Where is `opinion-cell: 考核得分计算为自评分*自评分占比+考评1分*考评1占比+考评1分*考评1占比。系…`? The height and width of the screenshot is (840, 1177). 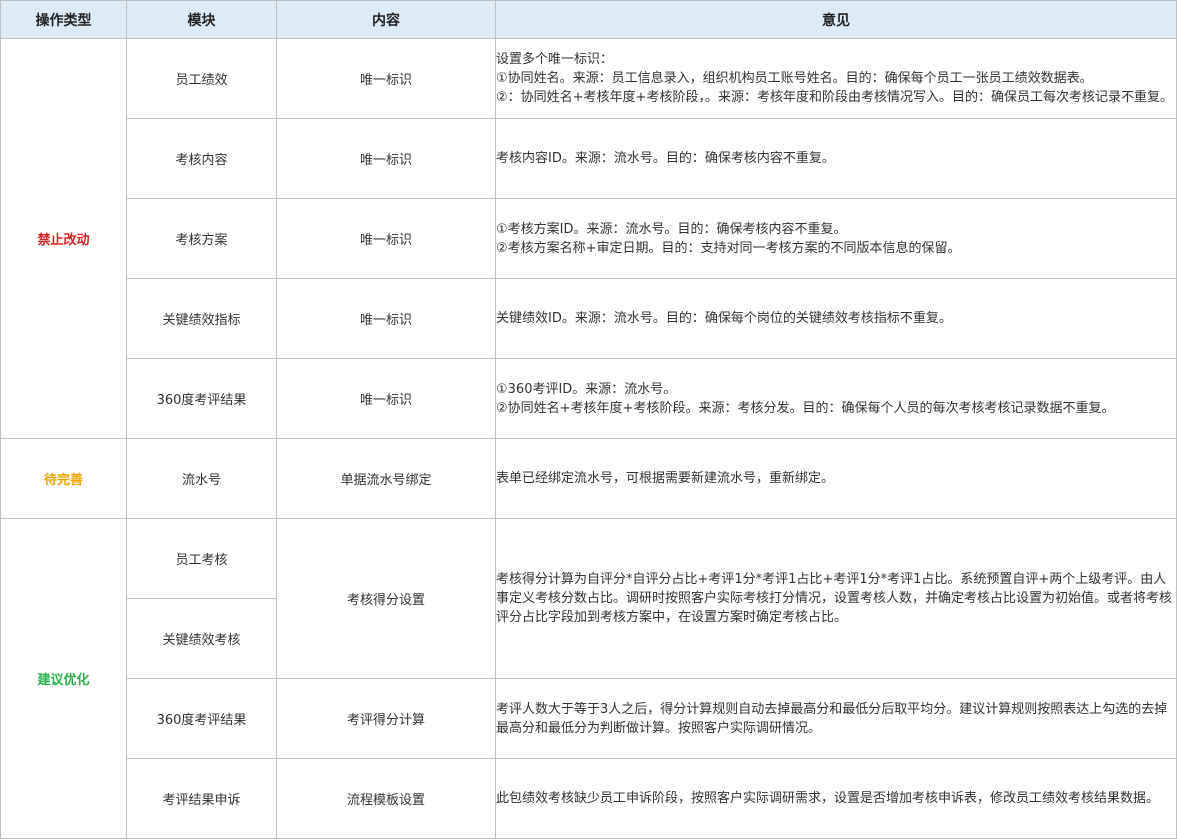 opinion-cell: 考核得分计算为自评分*自评分占比+考评1分*考评1占比+考评1分*考评1占比。系… is located at coordinates (836, 598).